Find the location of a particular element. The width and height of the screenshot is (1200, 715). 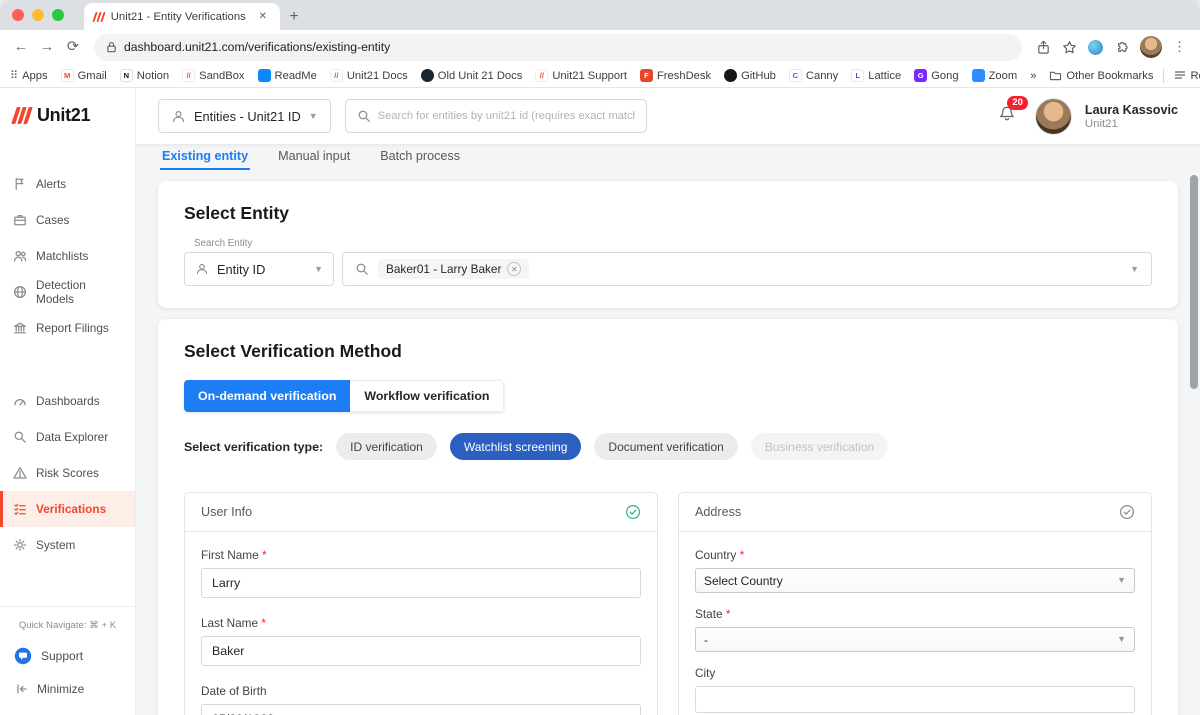

dob-input is located at coordinates (421, 709).